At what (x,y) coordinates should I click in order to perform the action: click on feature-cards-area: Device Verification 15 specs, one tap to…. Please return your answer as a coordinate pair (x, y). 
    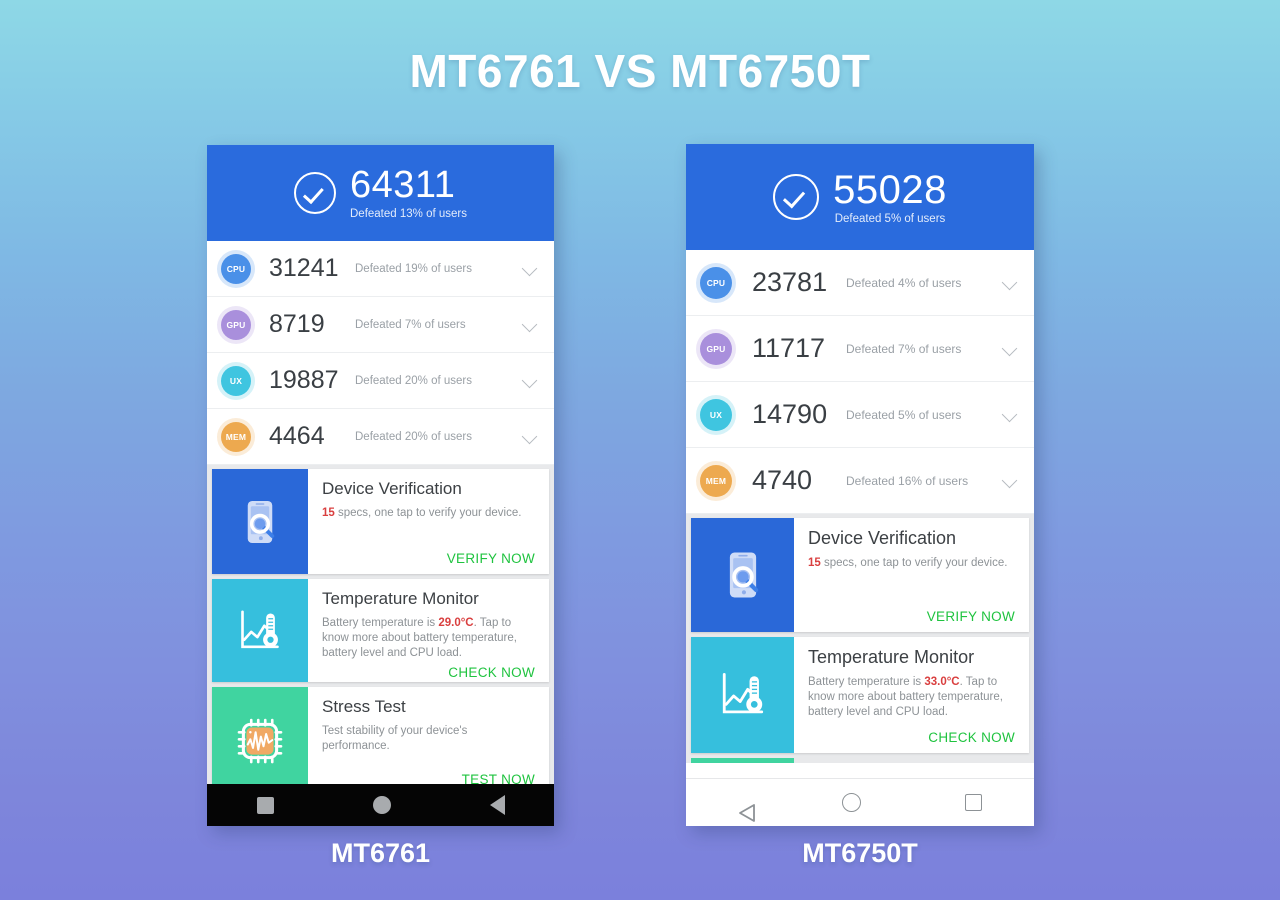
    Looking at the image, I should click on (860, 638).